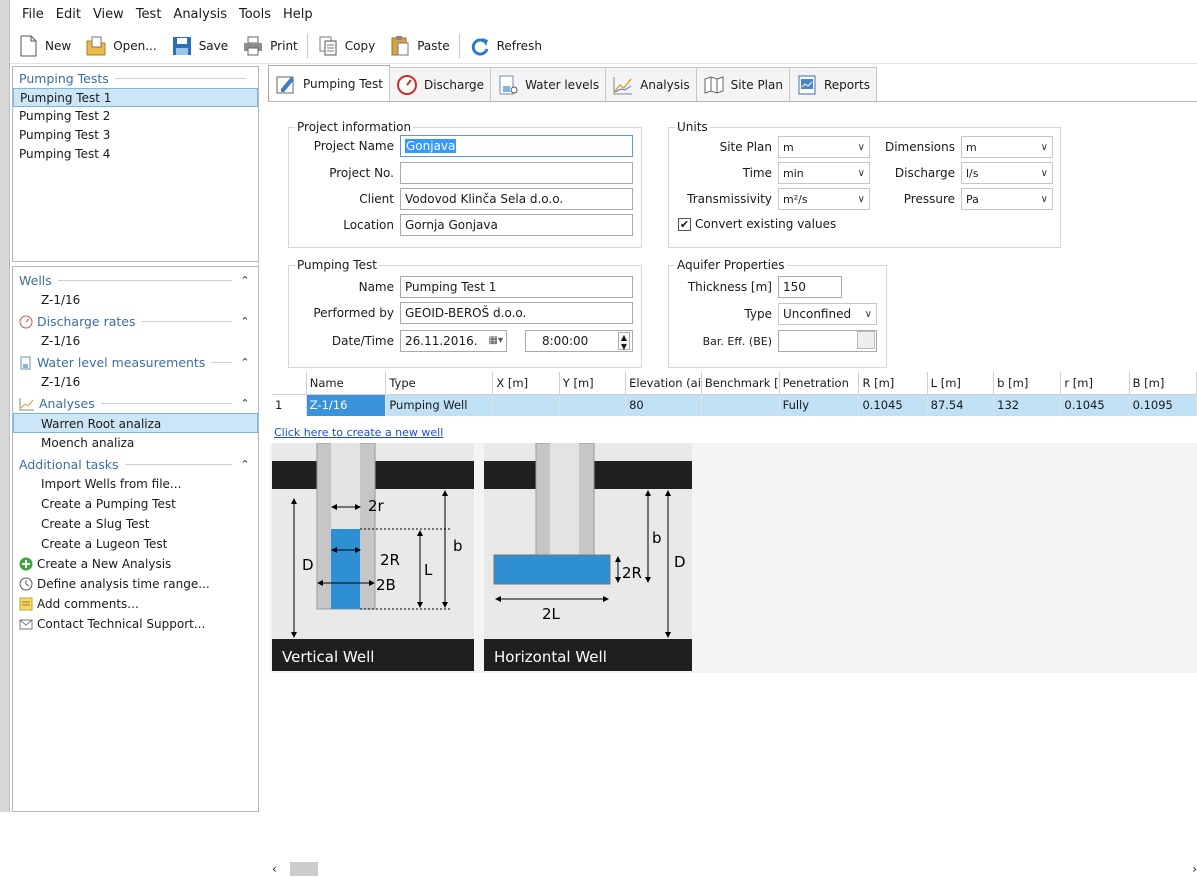 Image resolution: width=1197 pixels, height=878 pixels. Describe the element at coordinates (68, 14) in the screenshot. I see `menu-edit: Edit` at that location.